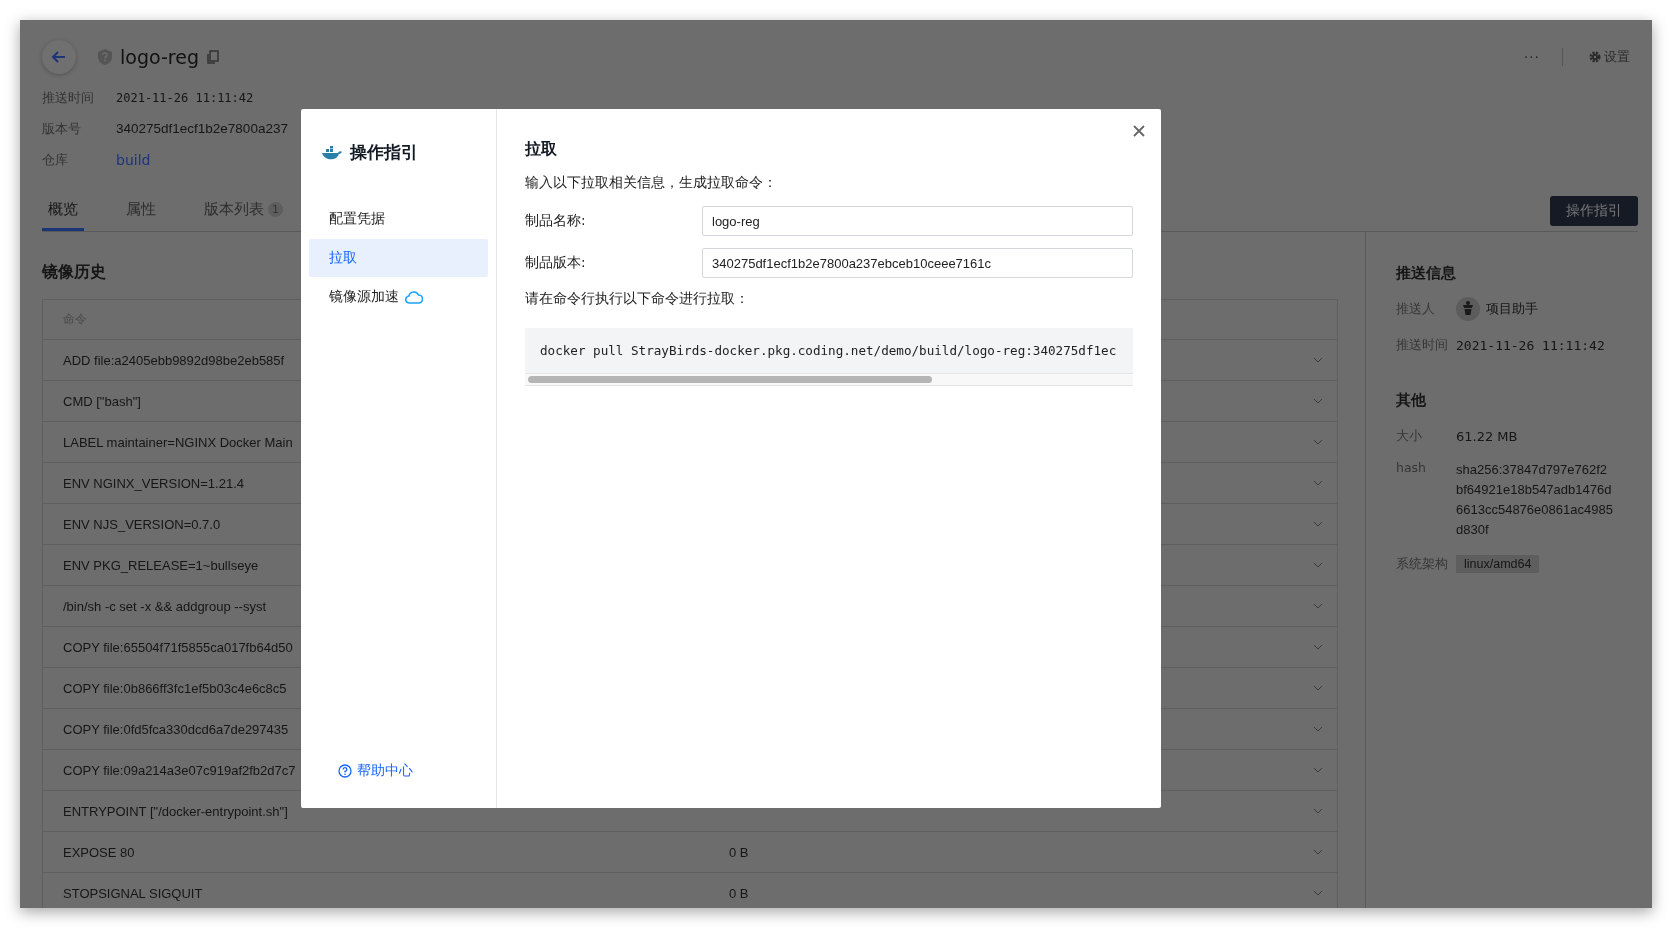 The width and height of the screenshot is (1672, 928). Describe the element at coordinates (165, 606) in the screenshot. I see `table-cell-text: /bin/sh -c set -x && addgroup --syst` at that location.